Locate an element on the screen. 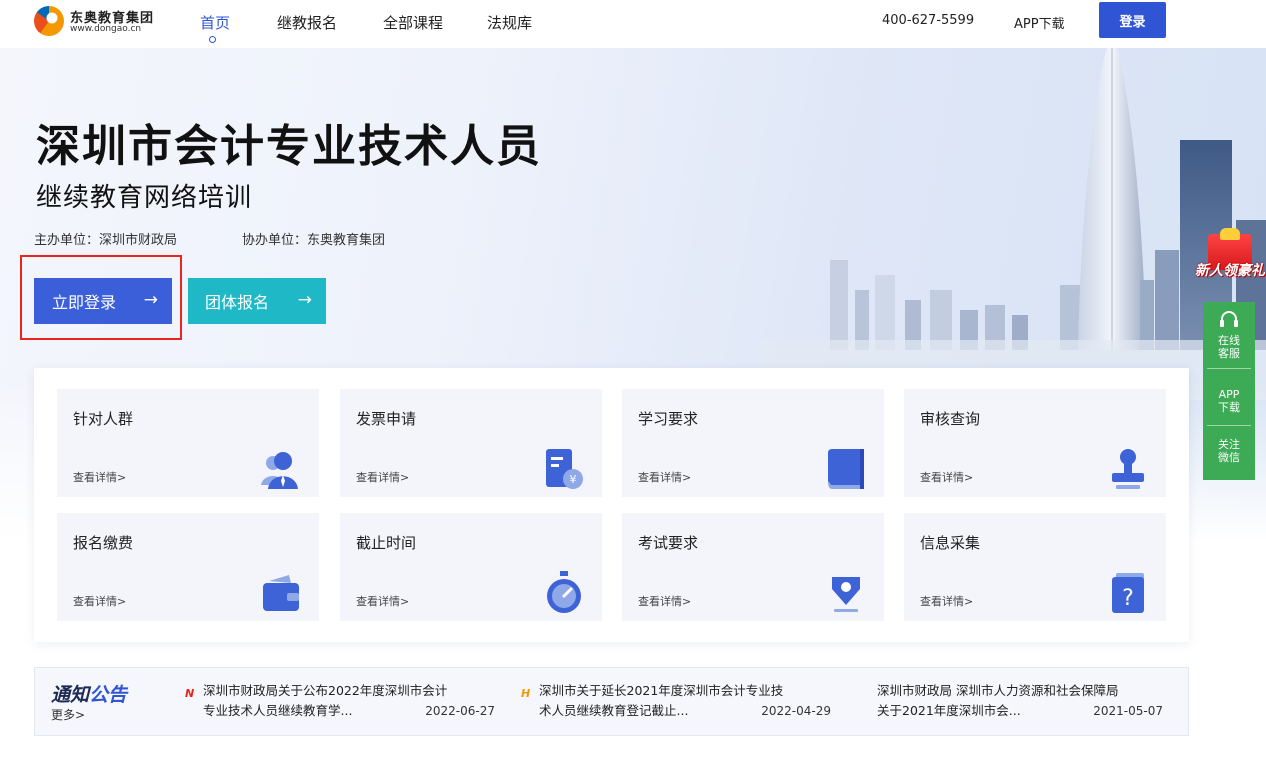 The width and height of the screenshot is (1266, 759). group-registration-button: 团体报名 → is located at coordinates (257, 301).